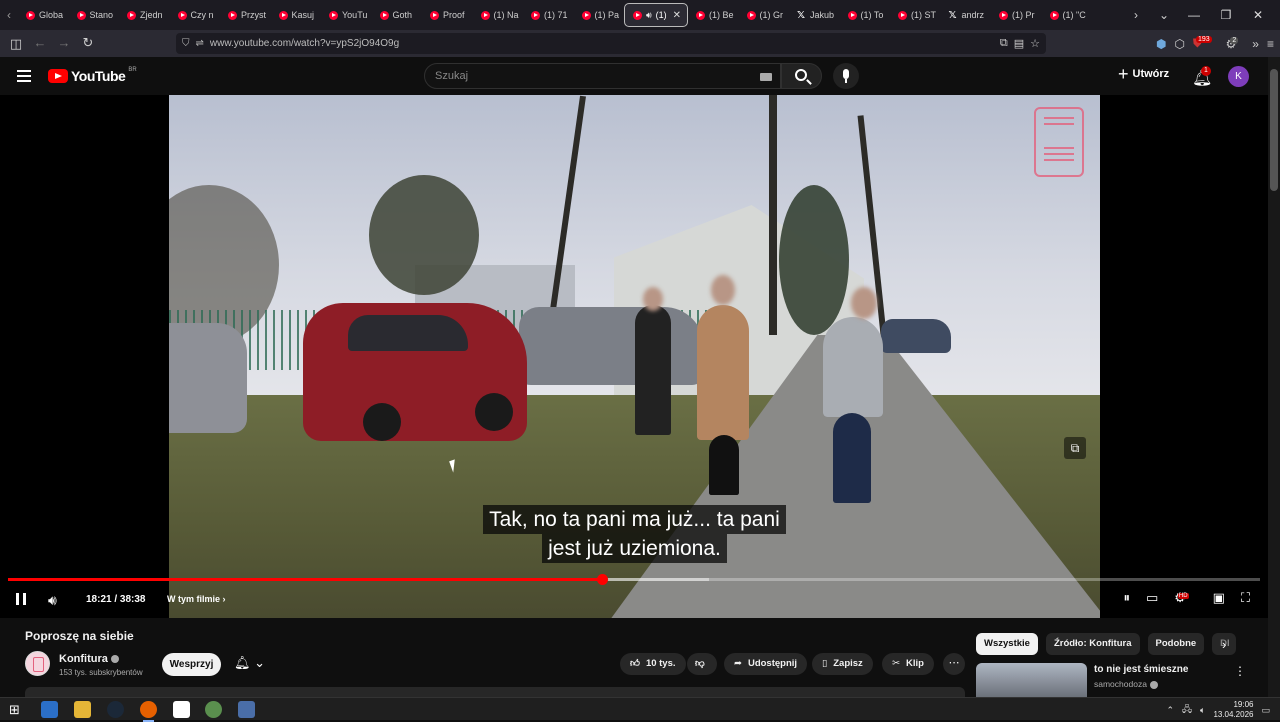 The height and width of the screenshot is (722, 1280). What do you see at coordinates (1176, 644) in the screenshot?
I see `chip-similar: Podobne` at bounding box center [1176, 644].